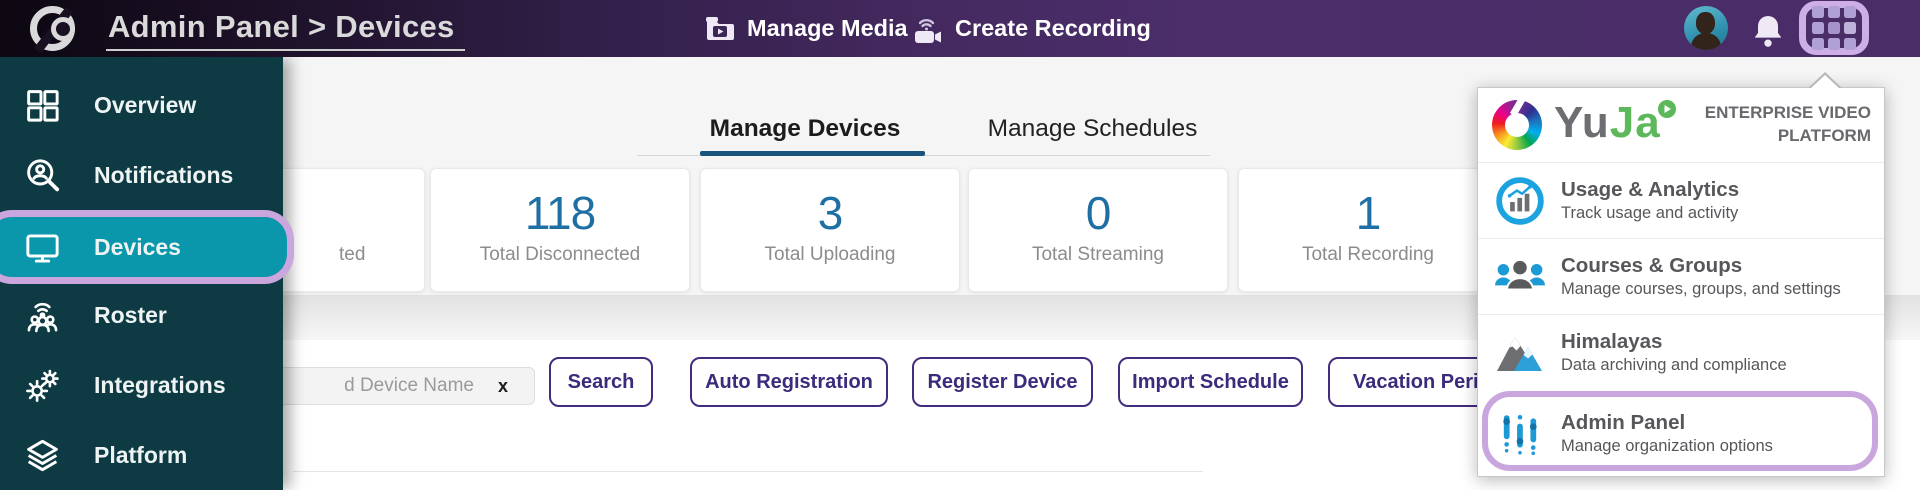 This screenshot has width=1920, height=490. What do you see at coordinates (1667, 446) in the screenshot?
I see `menu-item-subtitle: Manage organization options` at bounding box center [1667, 446].